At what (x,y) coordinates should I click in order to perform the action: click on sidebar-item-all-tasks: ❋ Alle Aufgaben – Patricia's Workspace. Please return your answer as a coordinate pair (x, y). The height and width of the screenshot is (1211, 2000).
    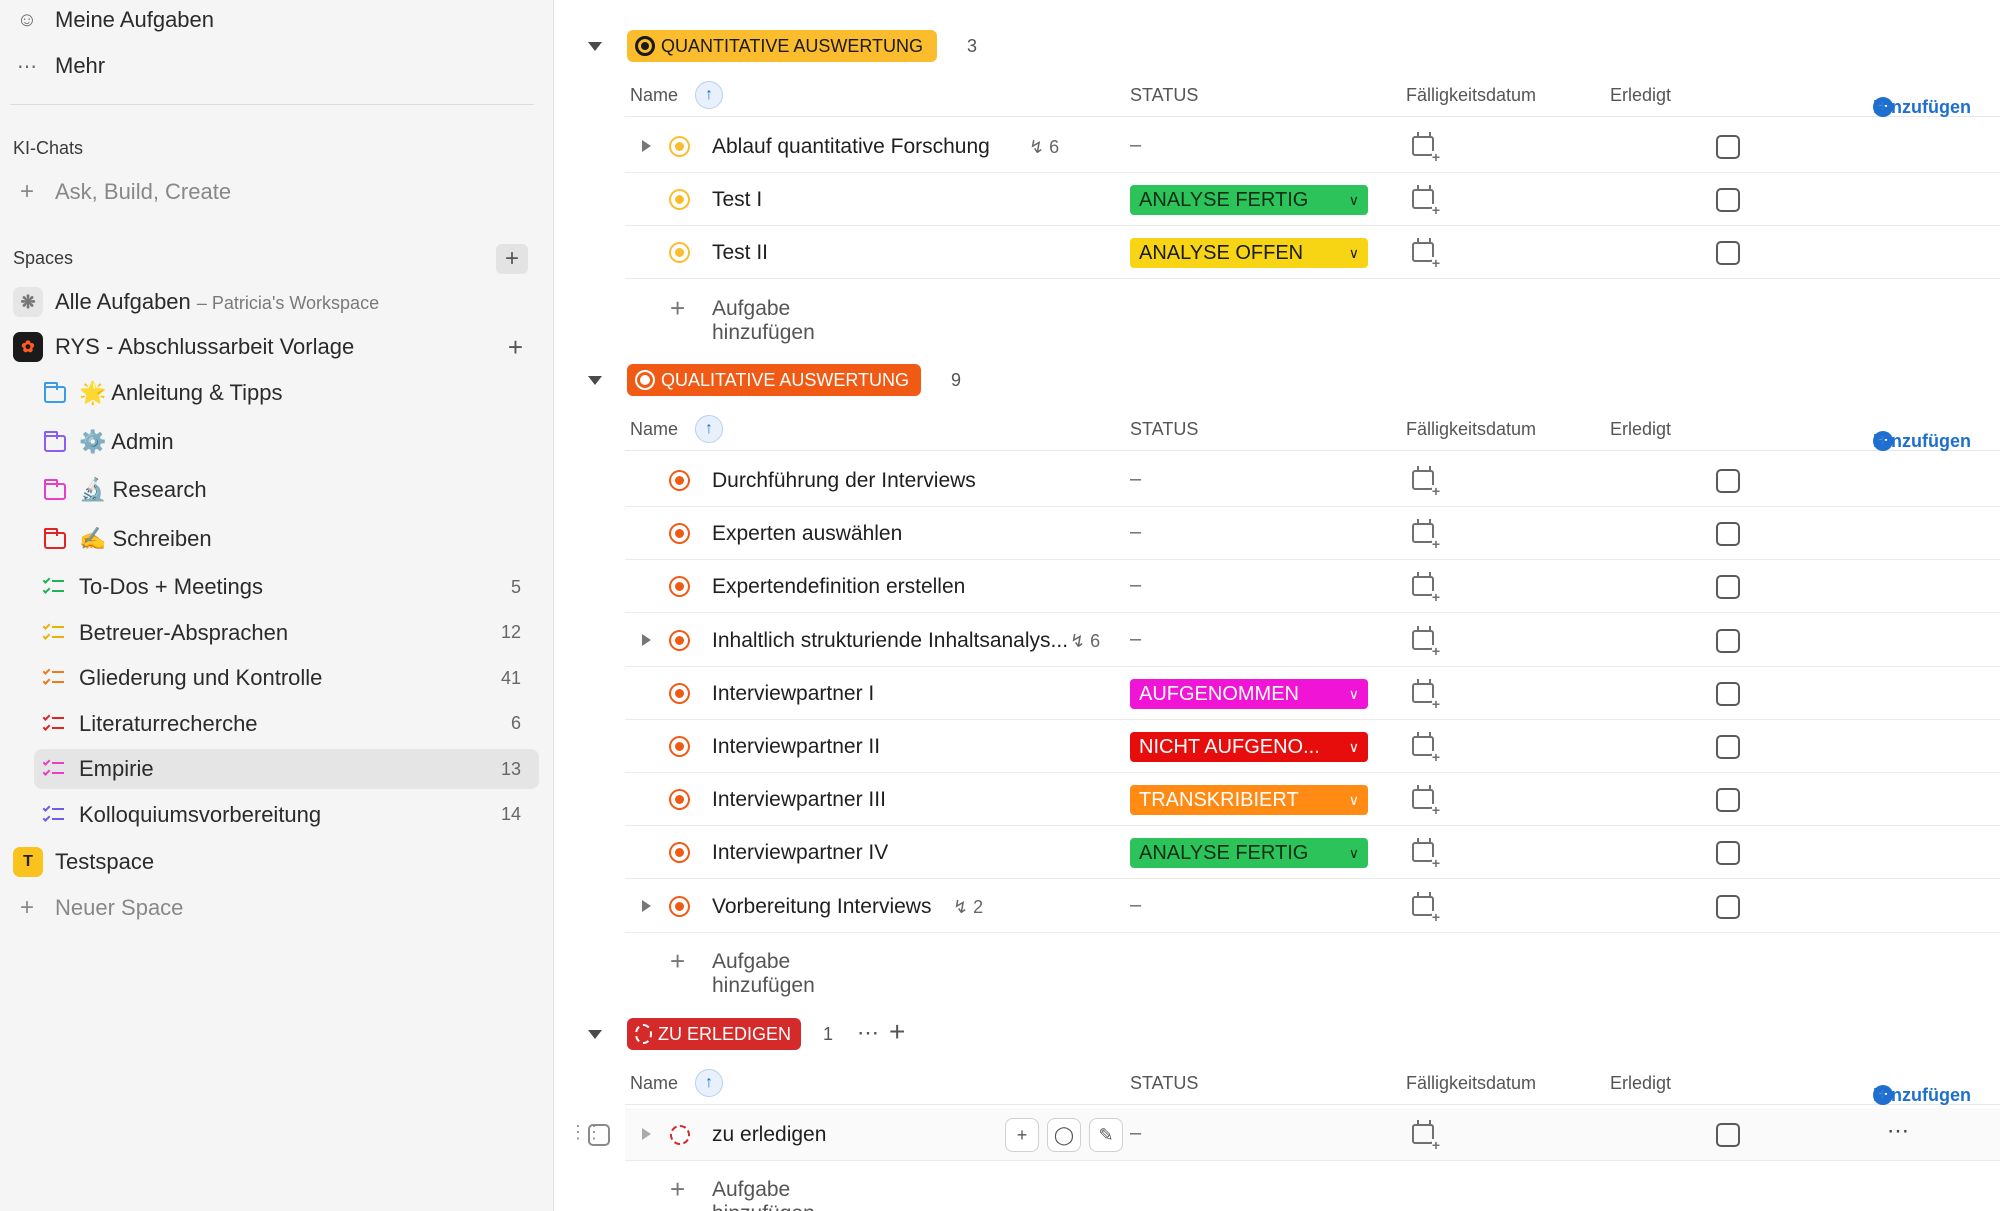
    Looking at the image, I should click on (276, 302).